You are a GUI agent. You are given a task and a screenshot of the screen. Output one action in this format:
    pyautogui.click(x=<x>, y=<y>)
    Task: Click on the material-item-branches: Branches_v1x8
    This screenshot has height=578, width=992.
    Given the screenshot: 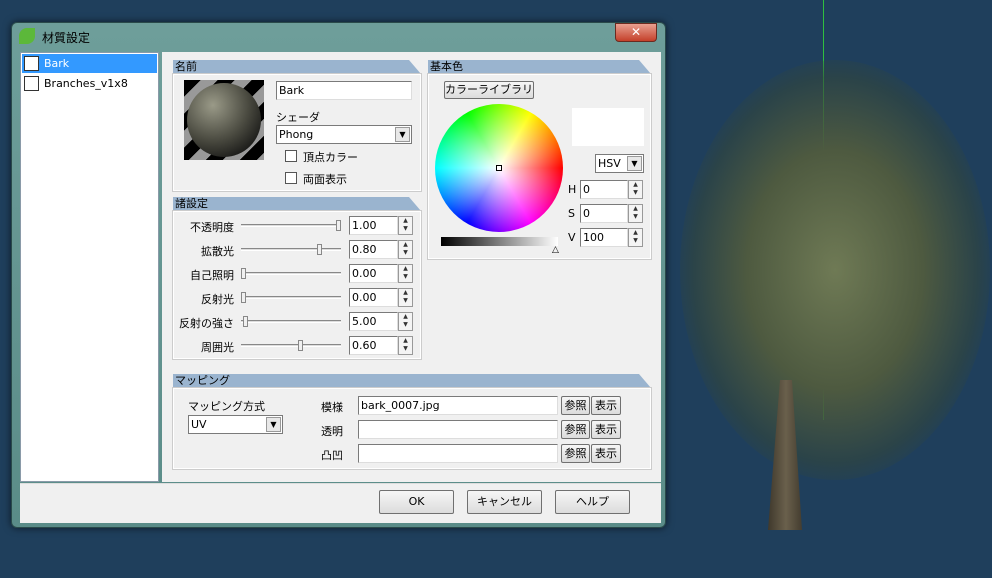 What is the action you would take?
    pyautogui.click(x=89, y=83)
    